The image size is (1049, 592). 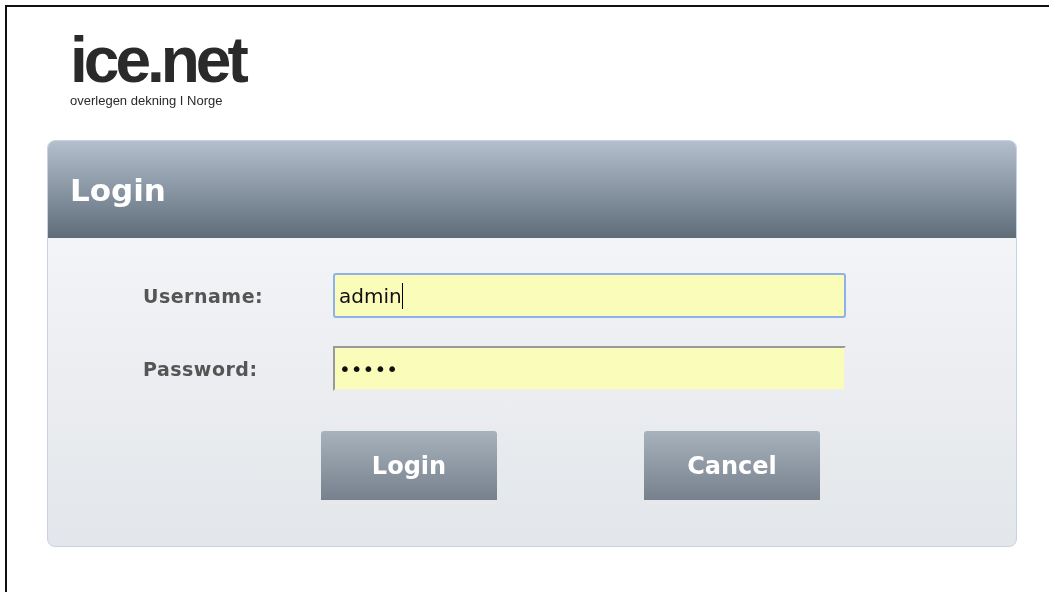 I want to click on field-label: Password:, so click(x=201, y=368).